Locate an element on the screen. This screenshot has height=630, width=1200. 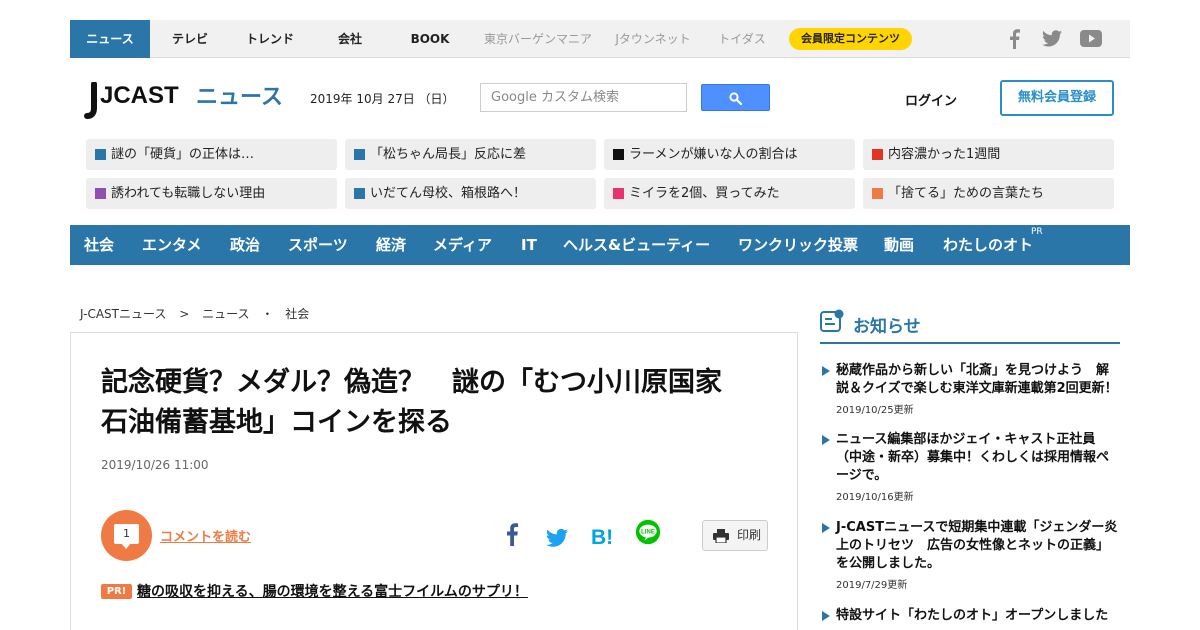
trending-chip: 誘われても転職しない理由 is located at coordinates (211, 193).